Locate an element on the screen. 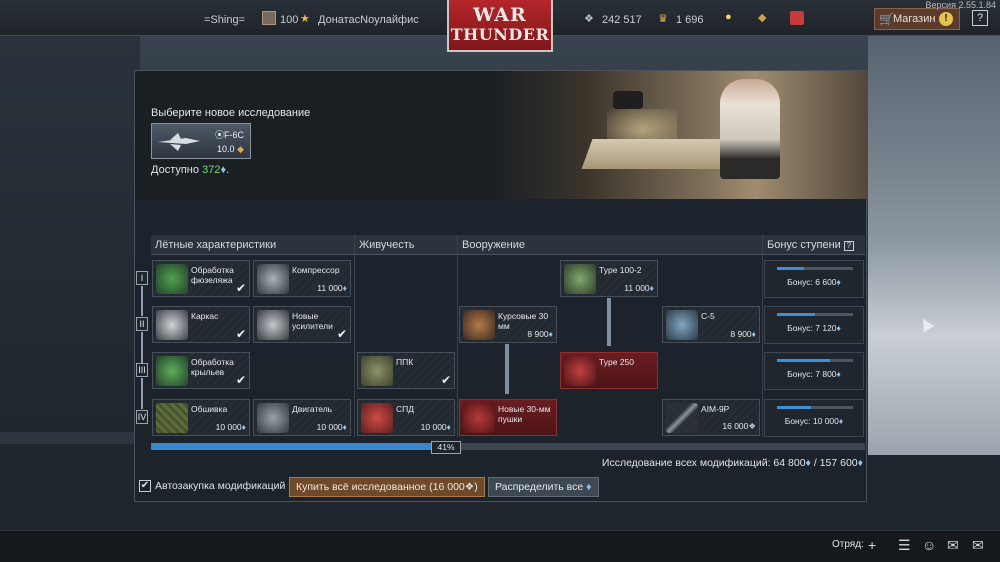  mod-new-boosters: Новые усилители ✔ is located at coordinates (302, 324).